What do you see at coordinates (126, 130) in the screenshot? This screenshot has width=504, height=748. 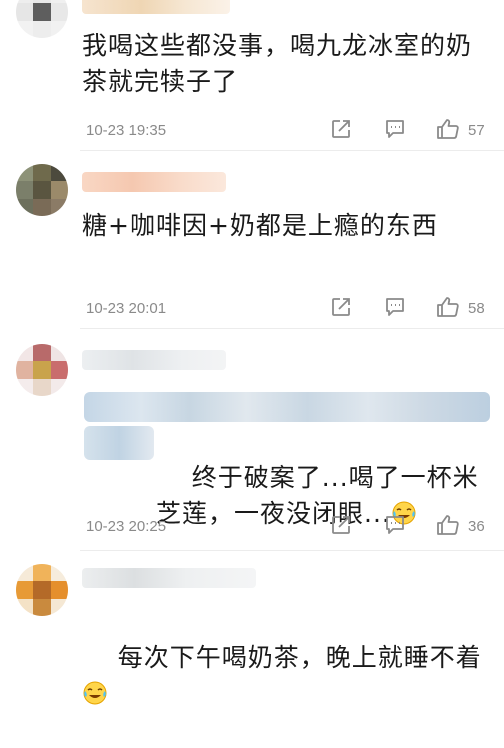 I see `comment-time: 10-23 19:35` at bounding box center [126, 130].